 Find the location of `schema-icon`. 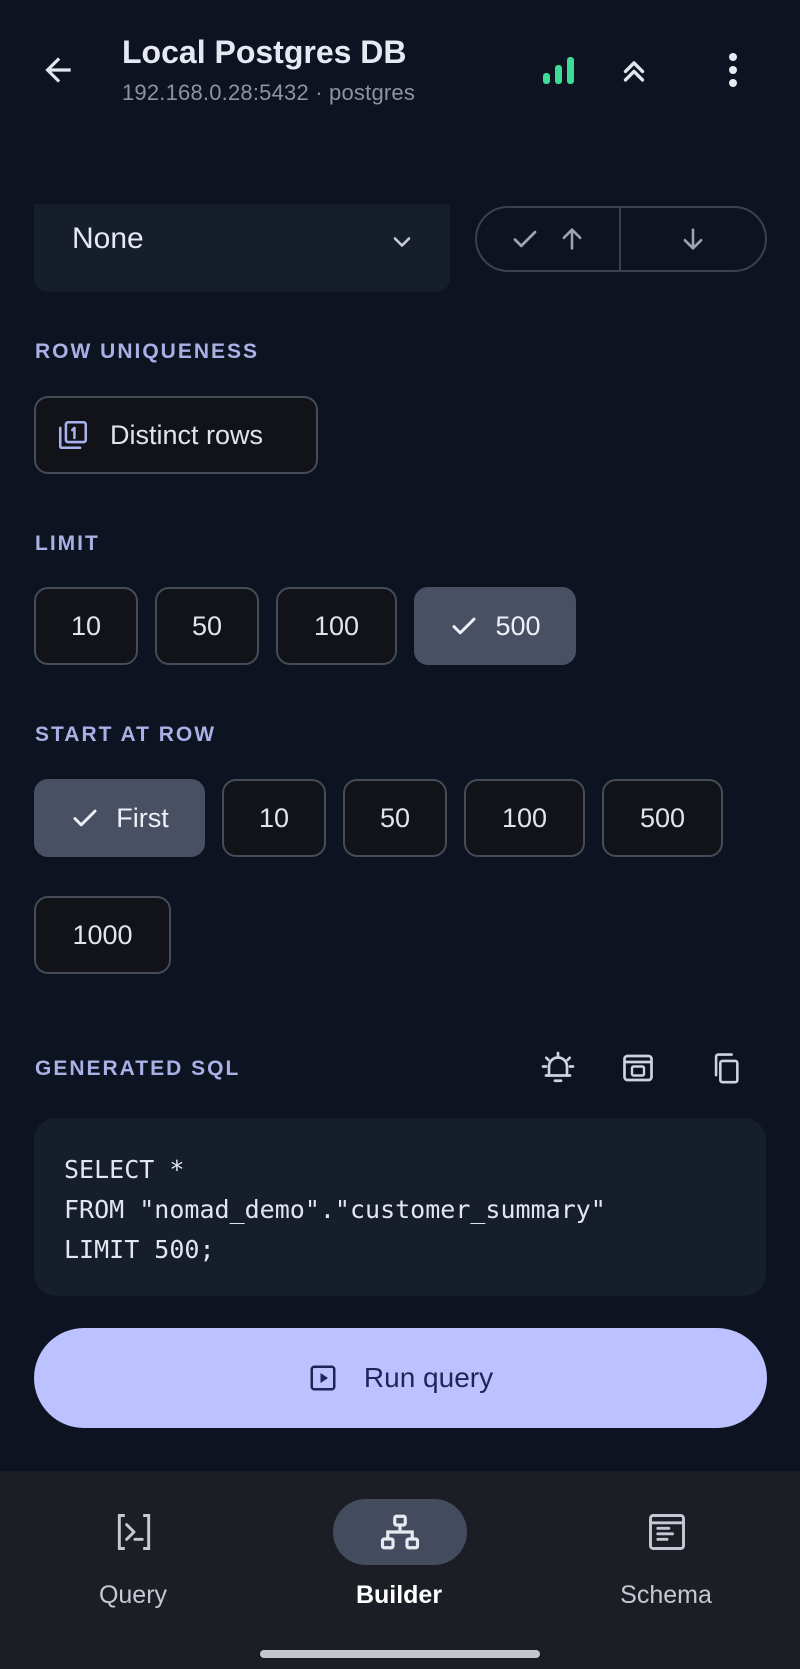

schema-icon is located at coordinates (667, 1532).